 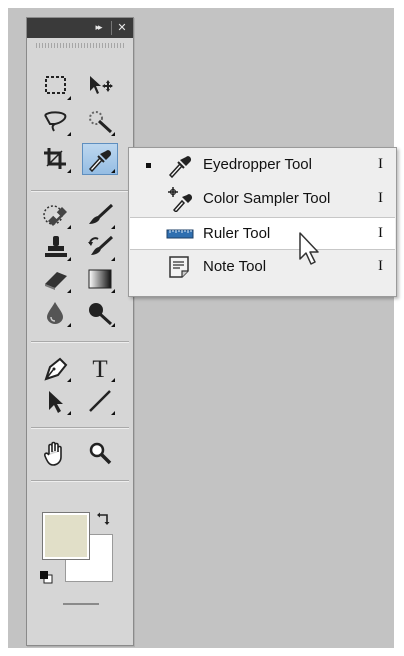 I want to click on dodge-icon, so click(x=101, y=314).